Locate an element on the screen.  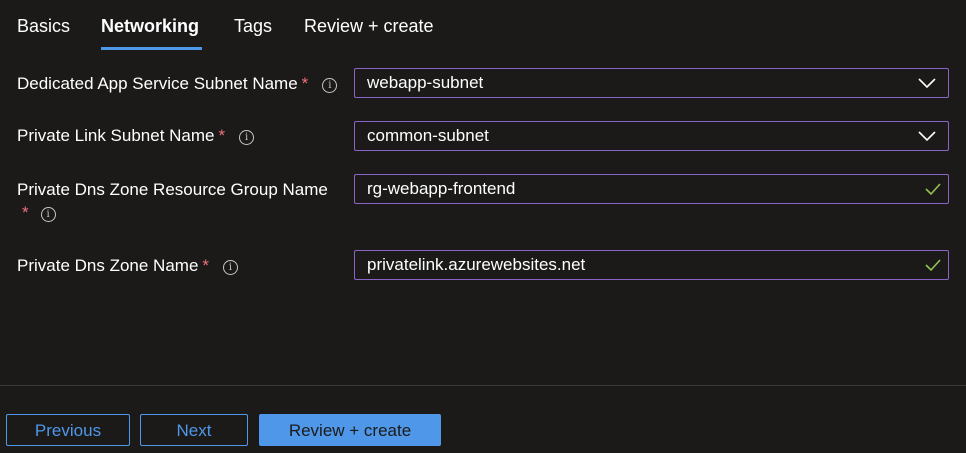
subnet-value: webapp-subnet is located at coordinates (425, 82).